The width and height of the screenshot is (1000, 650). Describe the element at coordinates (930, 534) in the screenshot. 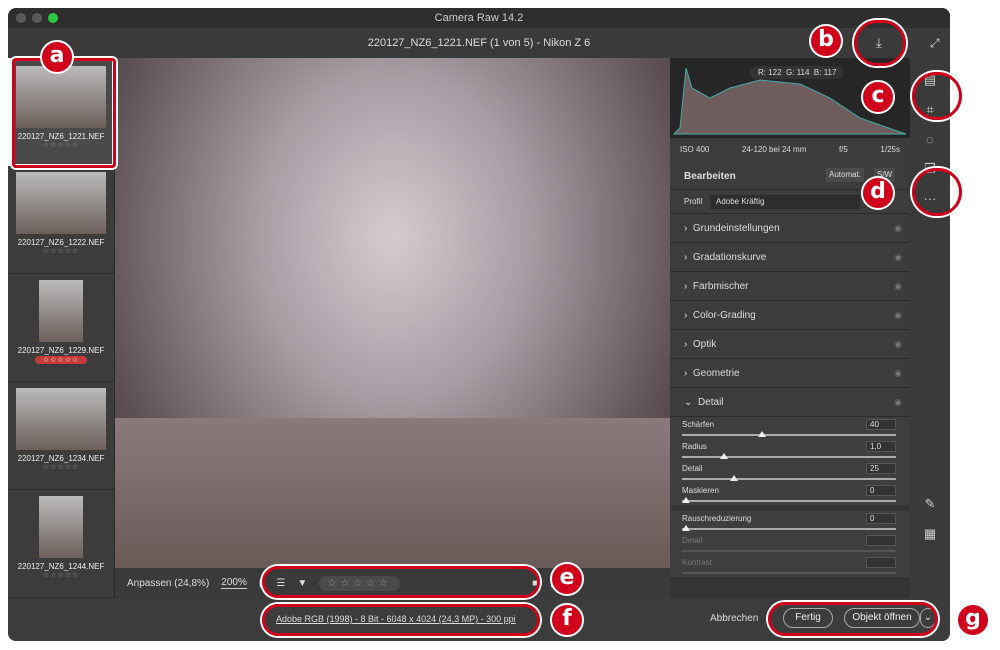

I see `grid-icon: ▦` at that location.